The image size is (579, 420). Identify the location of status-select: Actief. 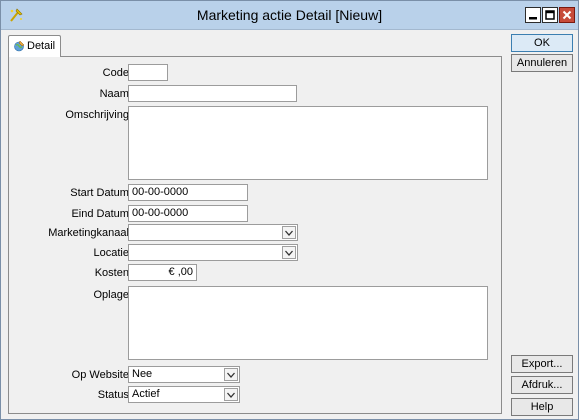
(184, 394).